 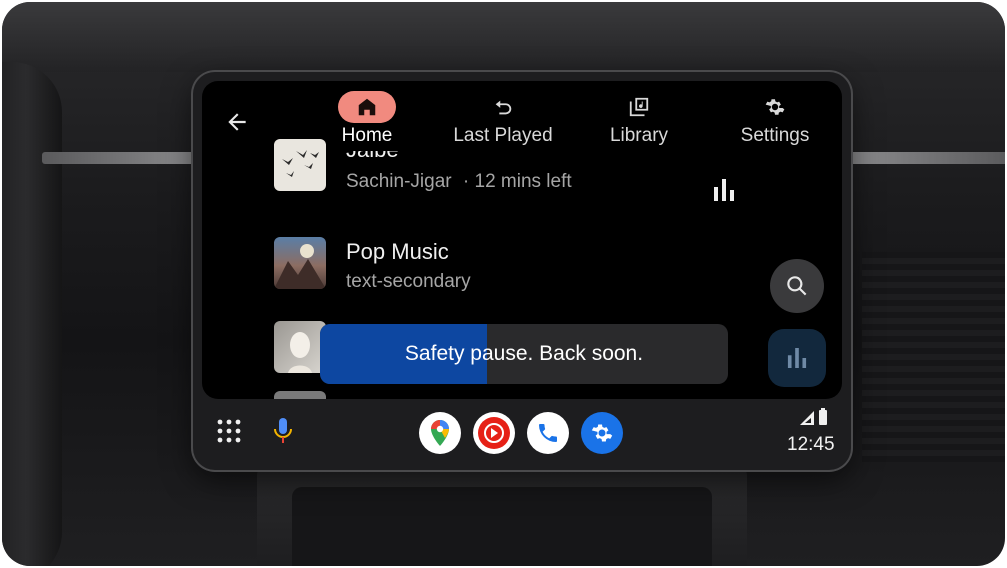 What do you see at coordinates (572, 120) in the screenshot?
I see `tab-bar: Home Last Played Library Settings` at bounding box center [572, 120].